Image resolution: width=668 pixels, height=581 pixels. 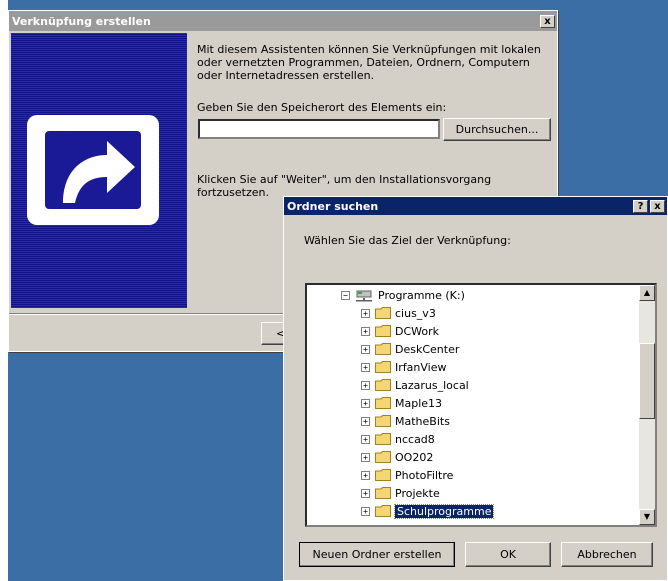 I want to click on tree-item-irfanview: + IrfanView, so click(x=403, y=367).